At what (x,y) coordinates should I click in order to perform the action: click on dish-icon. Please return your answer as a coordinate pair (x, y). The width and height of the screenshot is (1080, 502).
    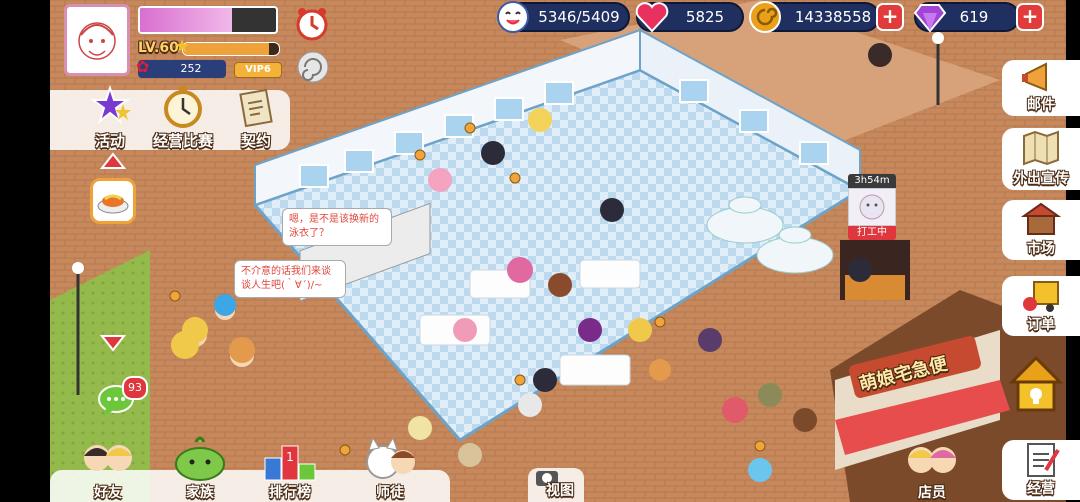
    Looking at the image, I should click on (113, 204).